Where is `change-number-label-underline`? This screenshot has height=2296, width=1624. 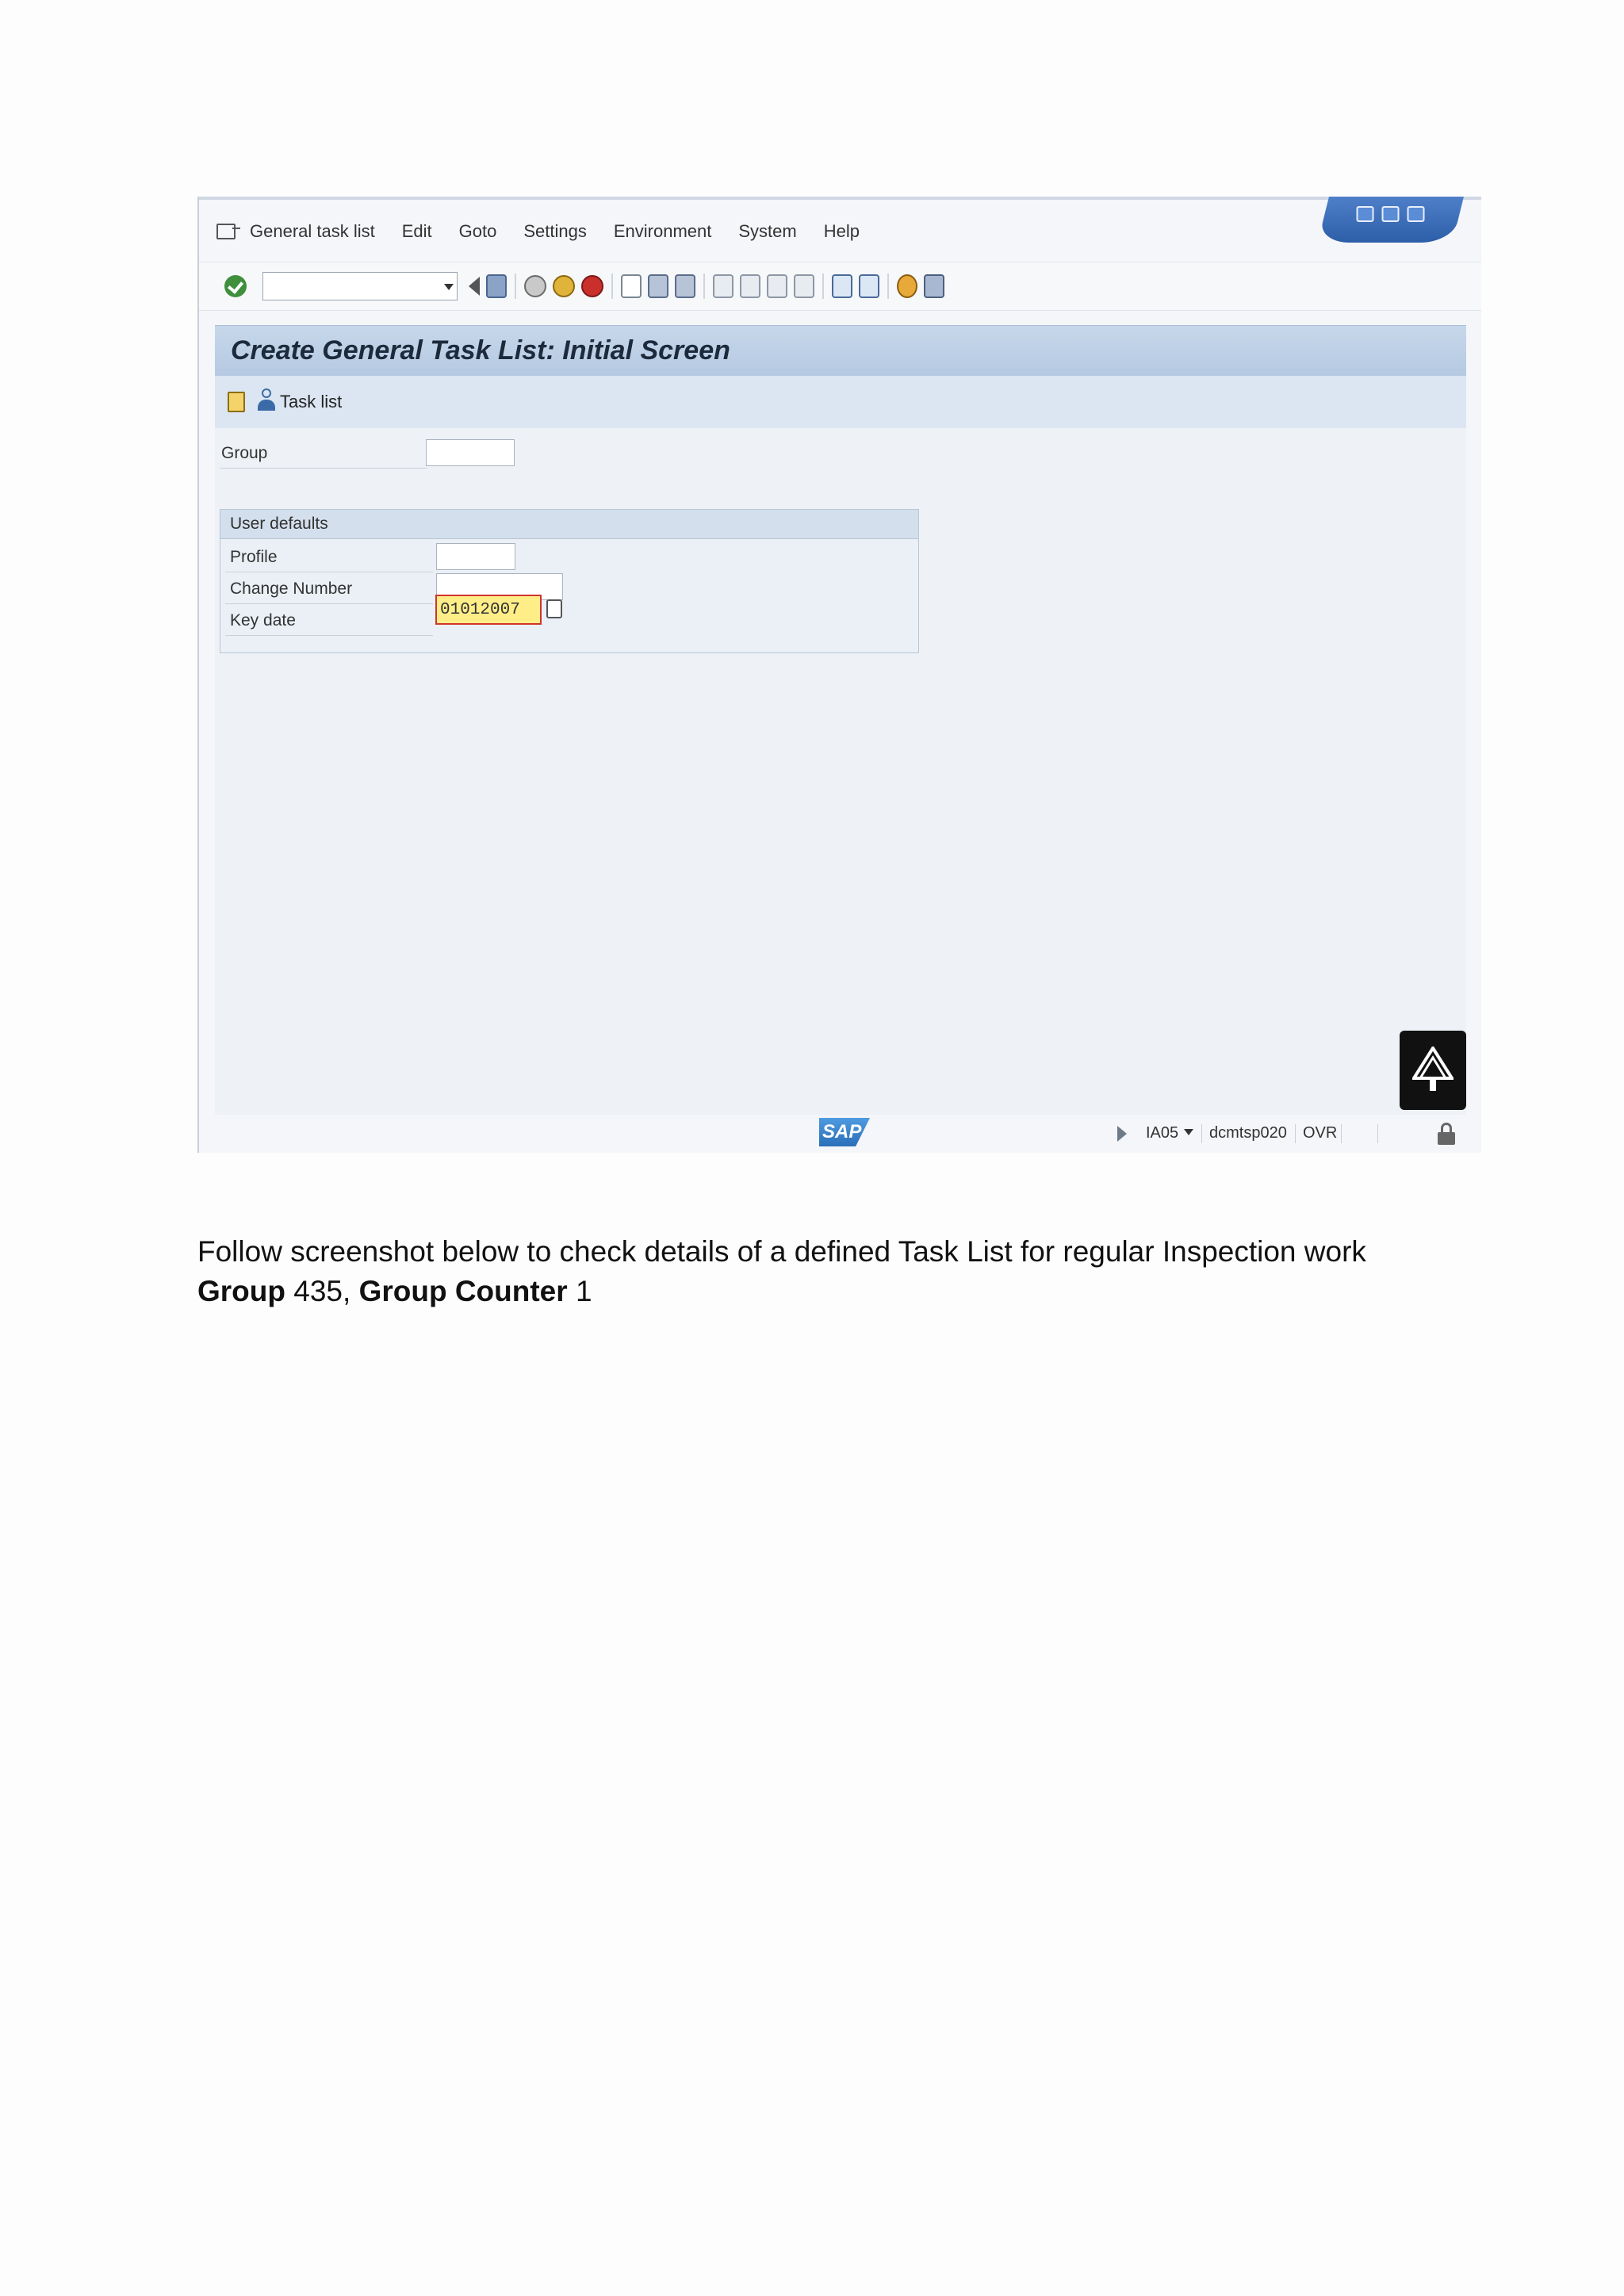
change-number-label-underline is located at coordinates (329, 603).